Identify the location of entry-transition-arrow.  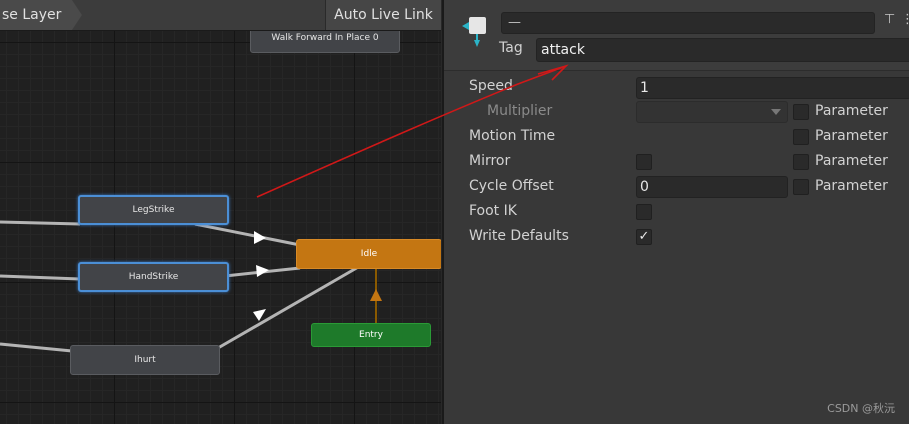
(376, 295).